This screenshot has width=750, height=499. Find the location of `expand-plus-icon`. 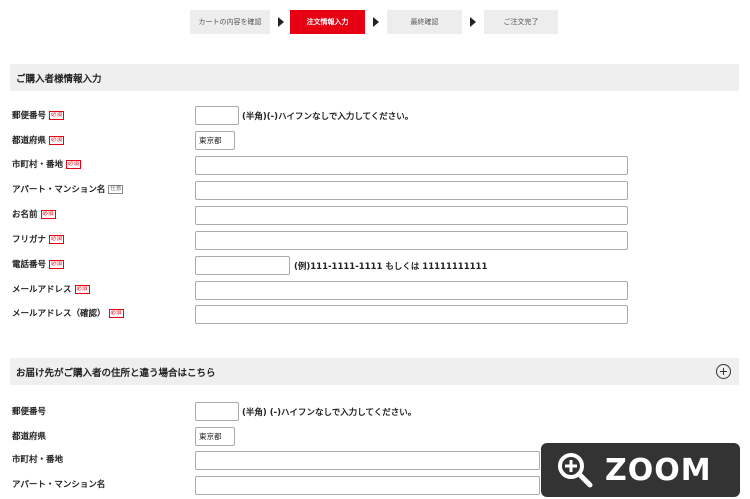

expand-plus-icon is located at coordinates (723, 371).